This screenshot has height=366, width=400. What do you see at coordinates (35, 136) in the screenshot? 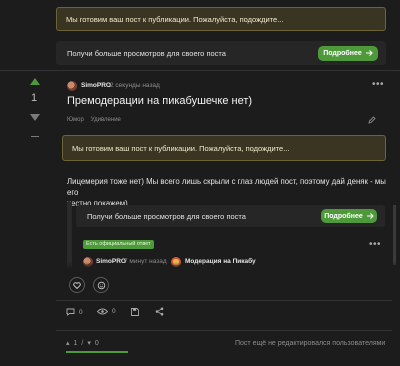
I see `save-dash-icon` at bounding box center [35, 136].